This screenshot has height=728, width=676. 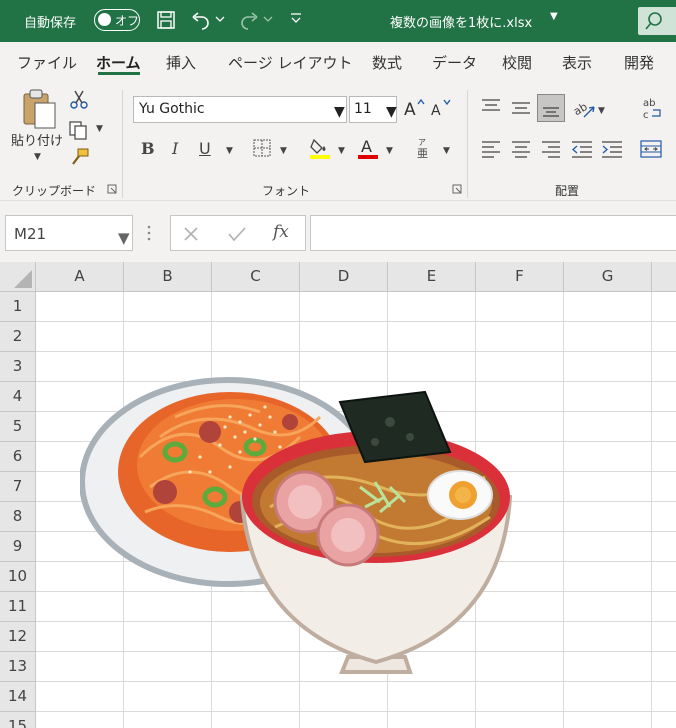 What do you see at coordinates (664, 277) in the screenshot?
I see `column-header-h` at bounding box center [664, 277].